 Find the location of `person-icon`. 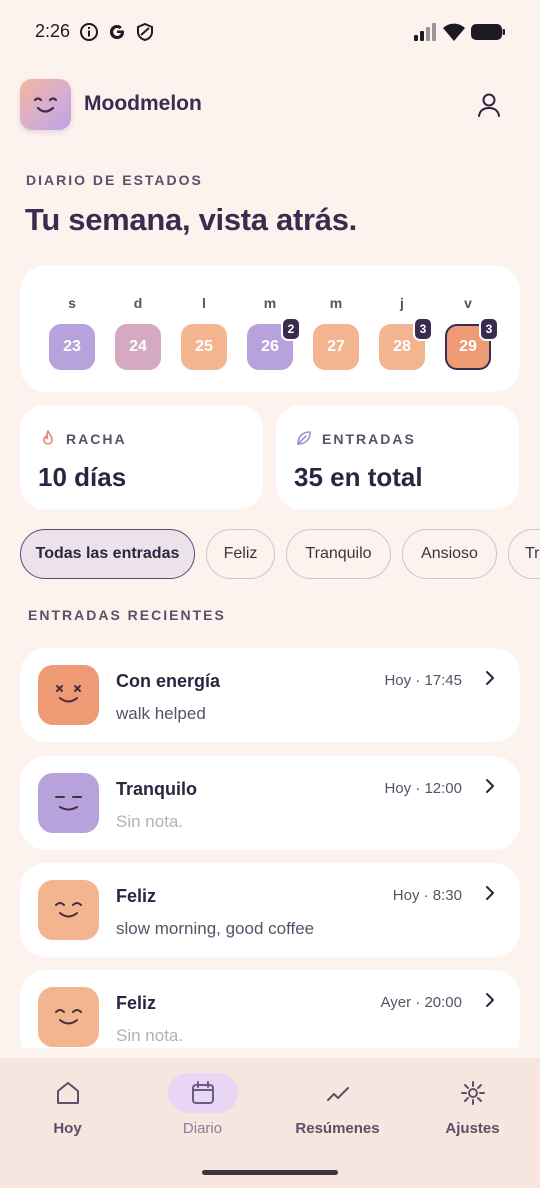

person-icon is located at coordinates (489, 105).